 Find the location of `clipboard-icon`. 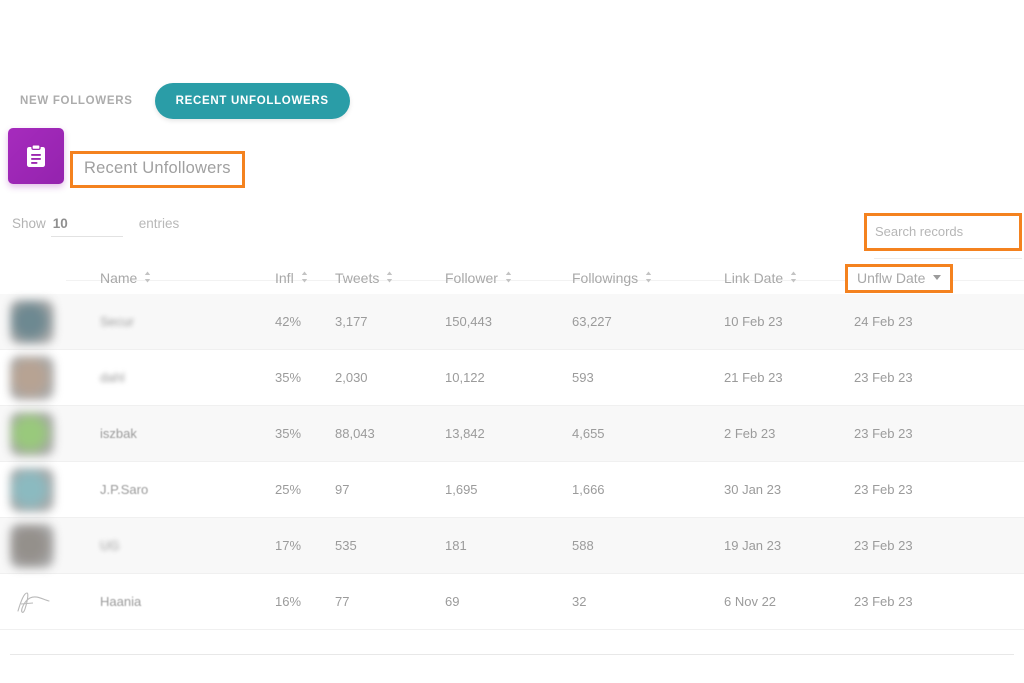

clipboard-icon is located at coordinates (36, 156).